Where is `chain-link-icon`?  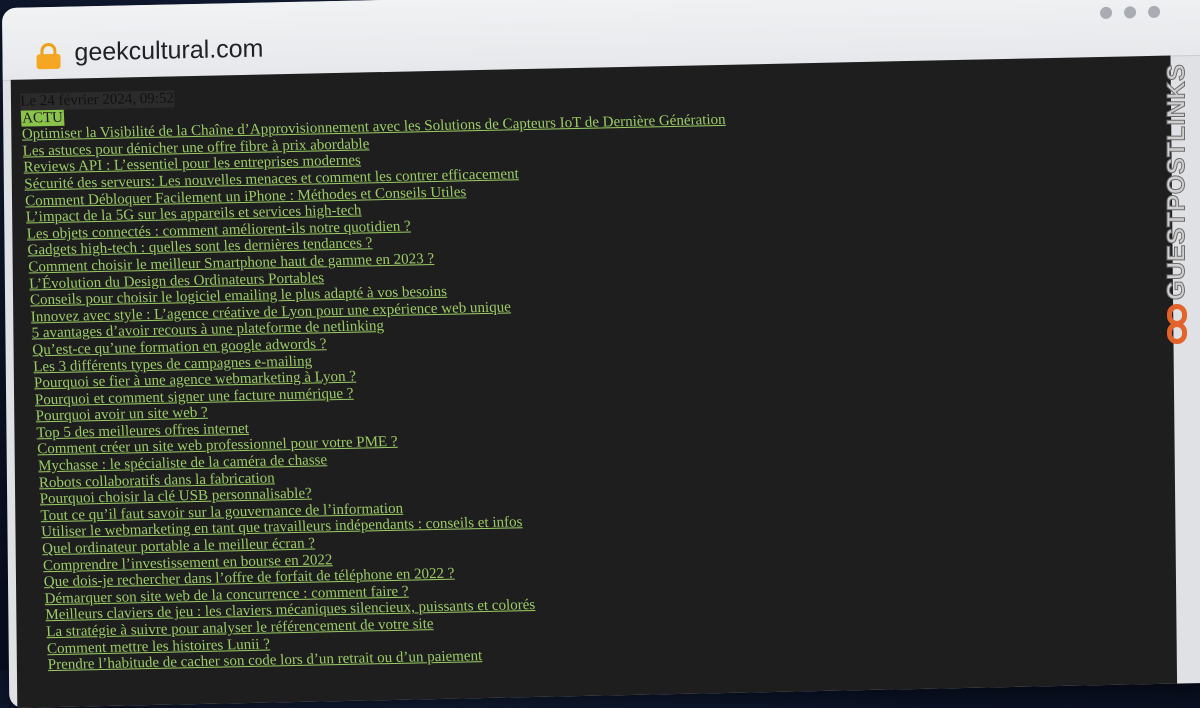 chain-link-icon is located at coordinates (1177, 326).